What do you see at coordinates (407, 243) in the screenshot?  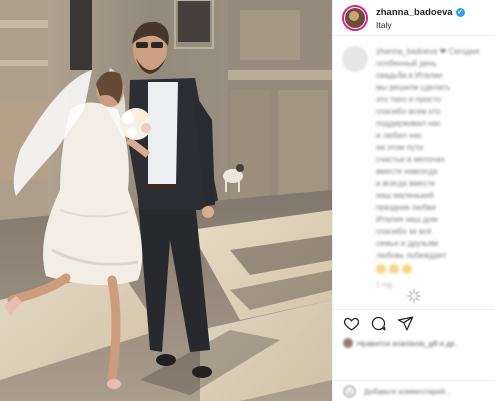 I see `caption-line: семье и друзьям` at bounding box center [407, 243].